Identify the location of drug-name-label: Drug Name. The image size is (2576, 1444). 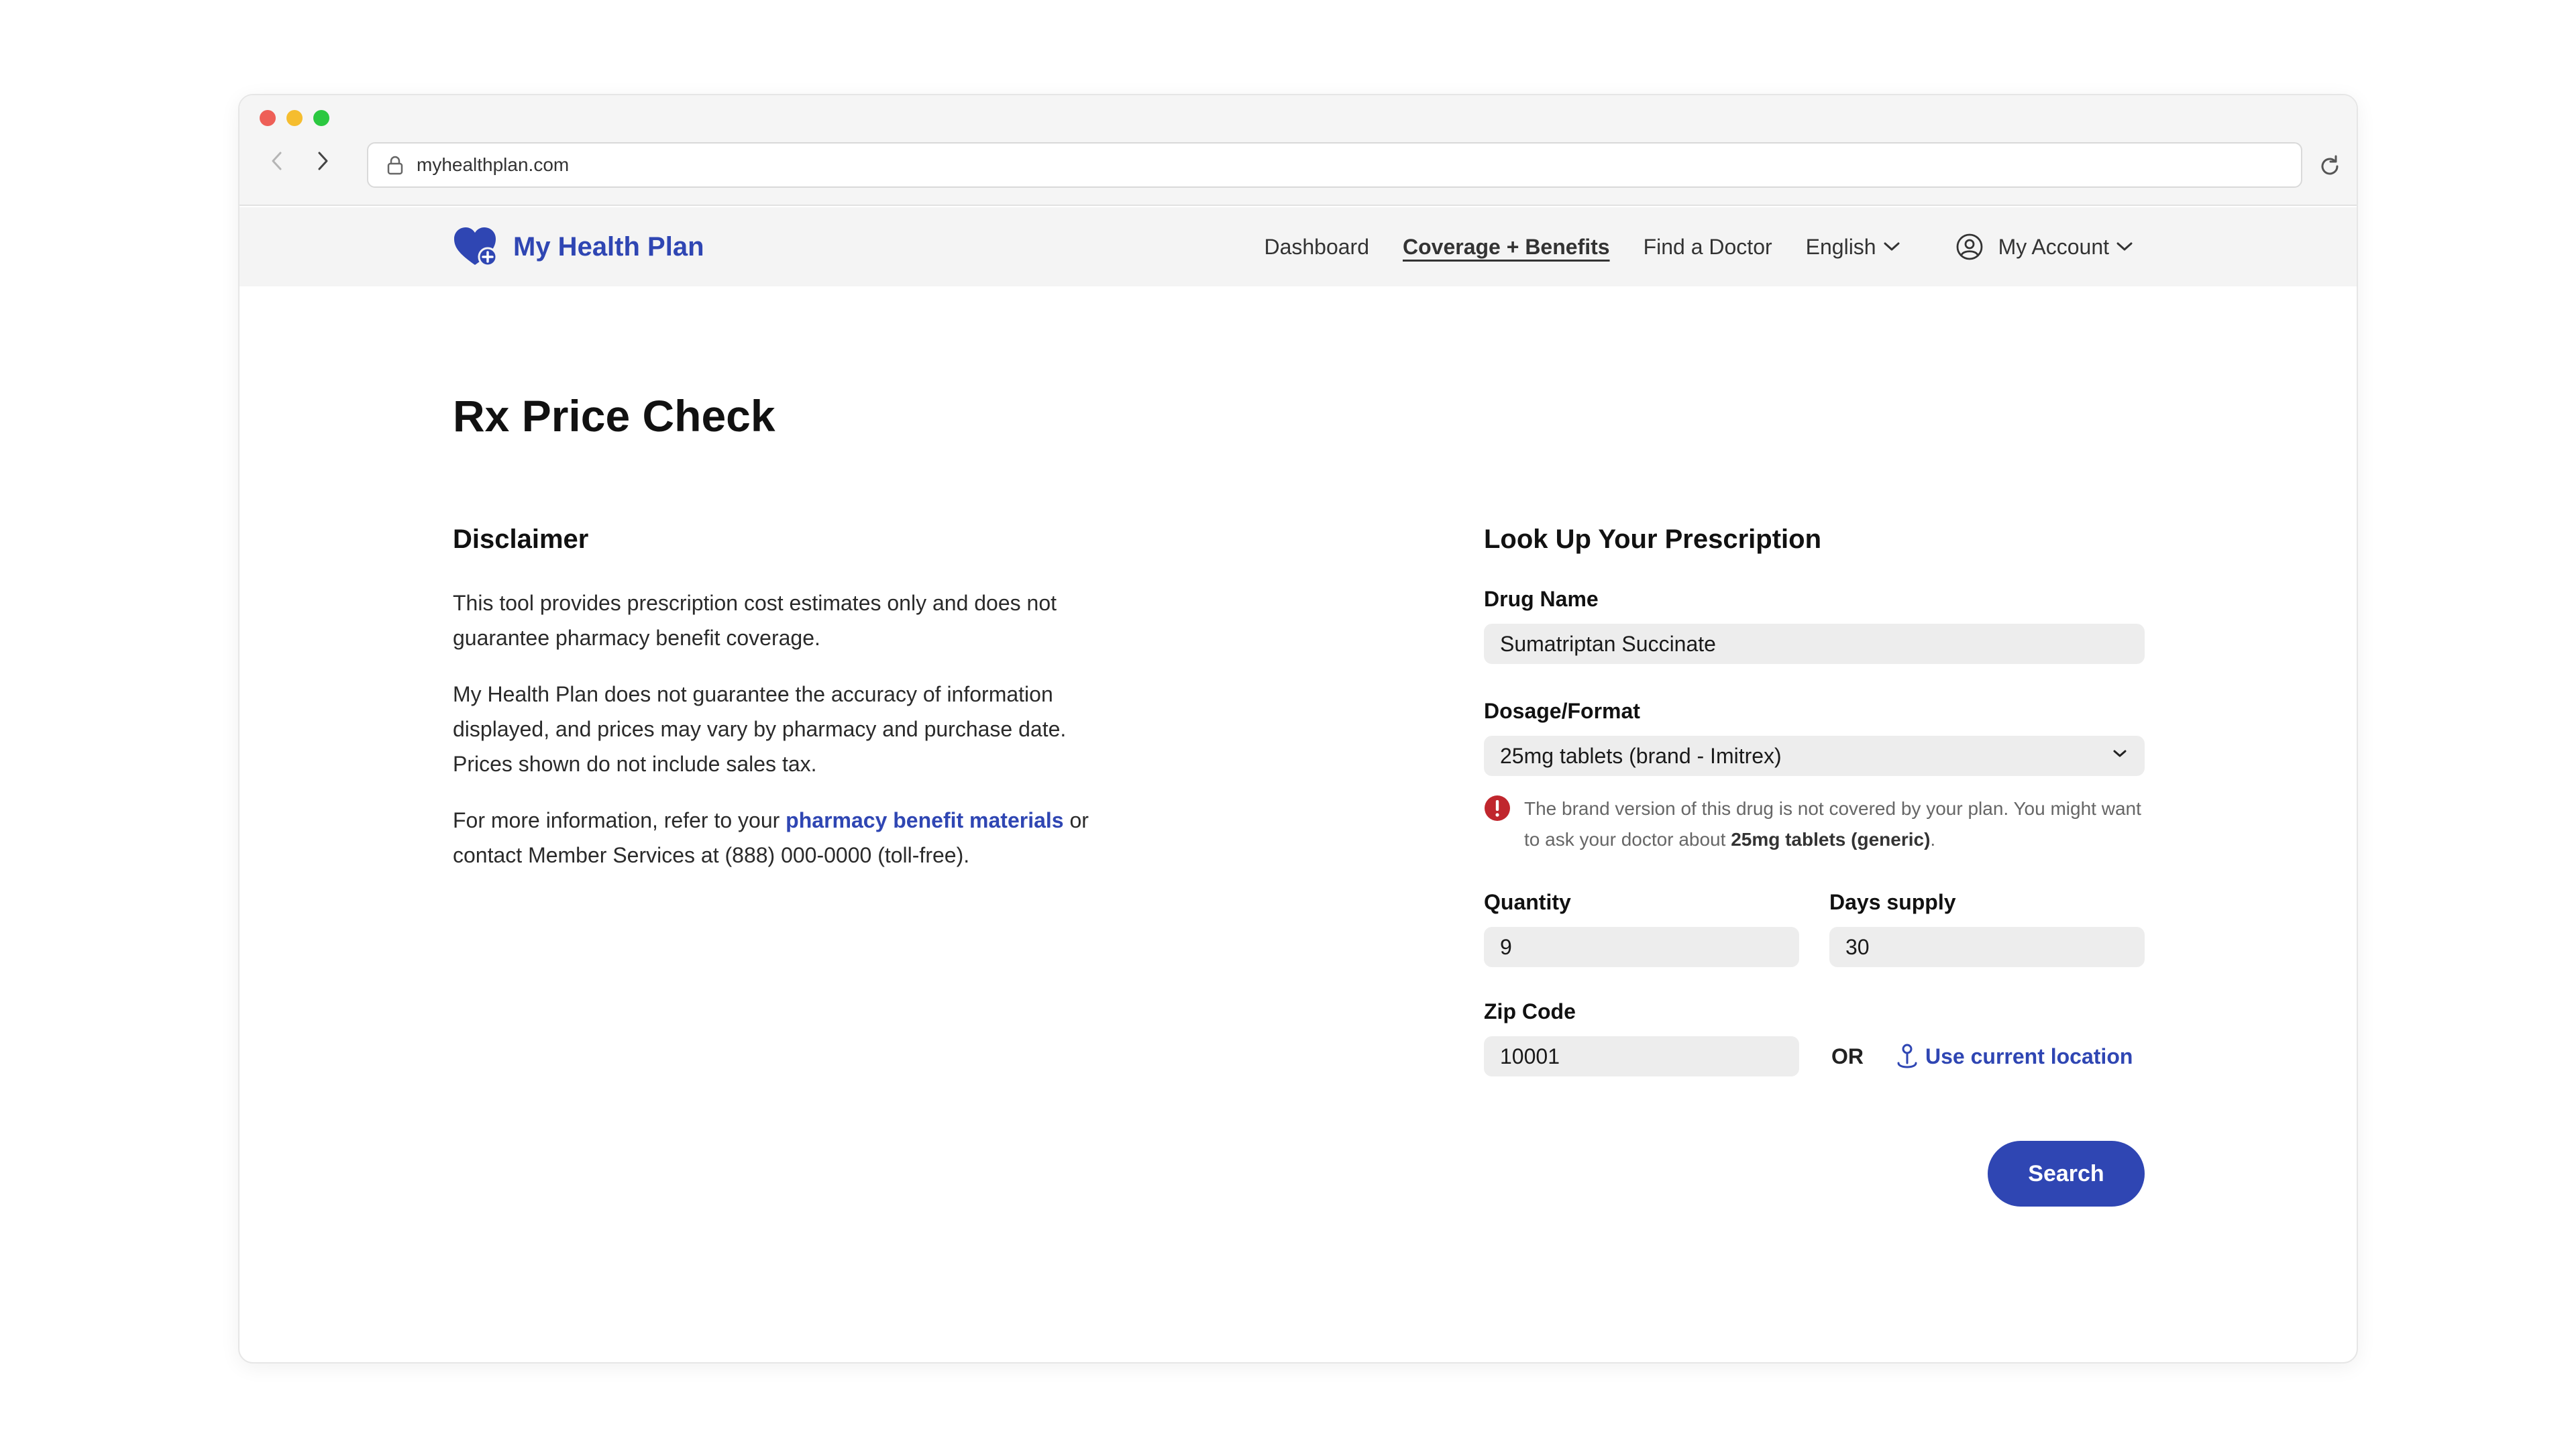
(1541, 599).